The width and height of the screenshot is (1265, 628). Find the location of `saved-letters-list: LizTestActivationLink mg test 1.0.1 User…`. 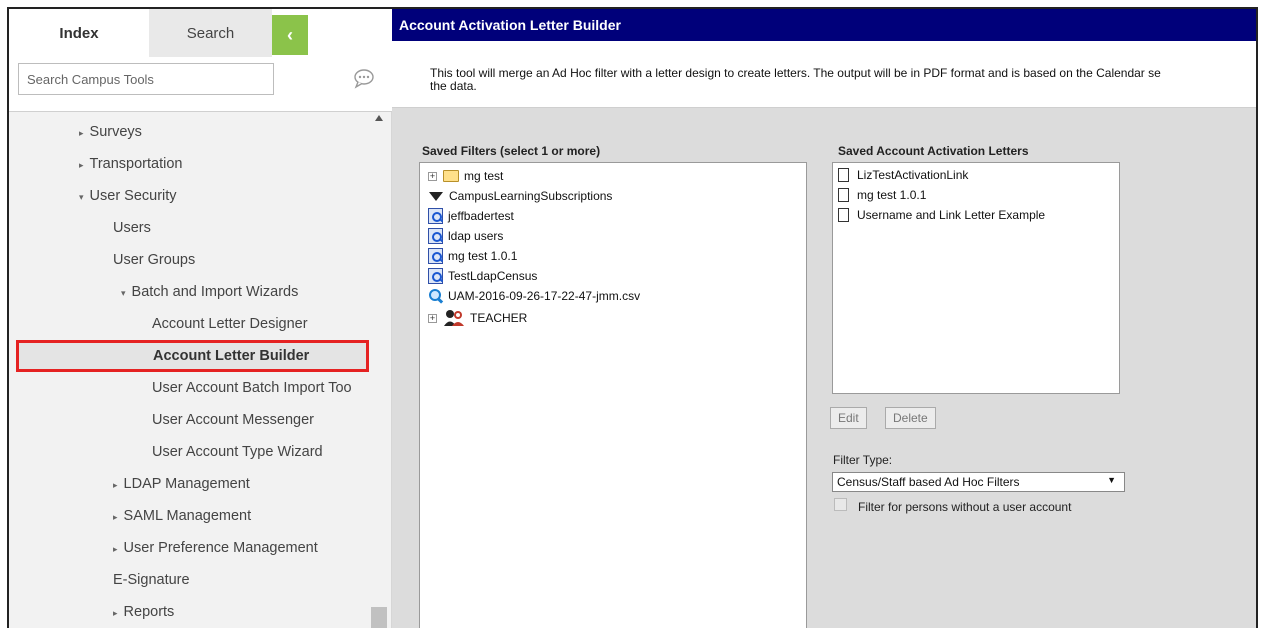

saved-letters-list: LizTestActivationLink mg test 1.0.1 User… is located at coordinates (976, 278).